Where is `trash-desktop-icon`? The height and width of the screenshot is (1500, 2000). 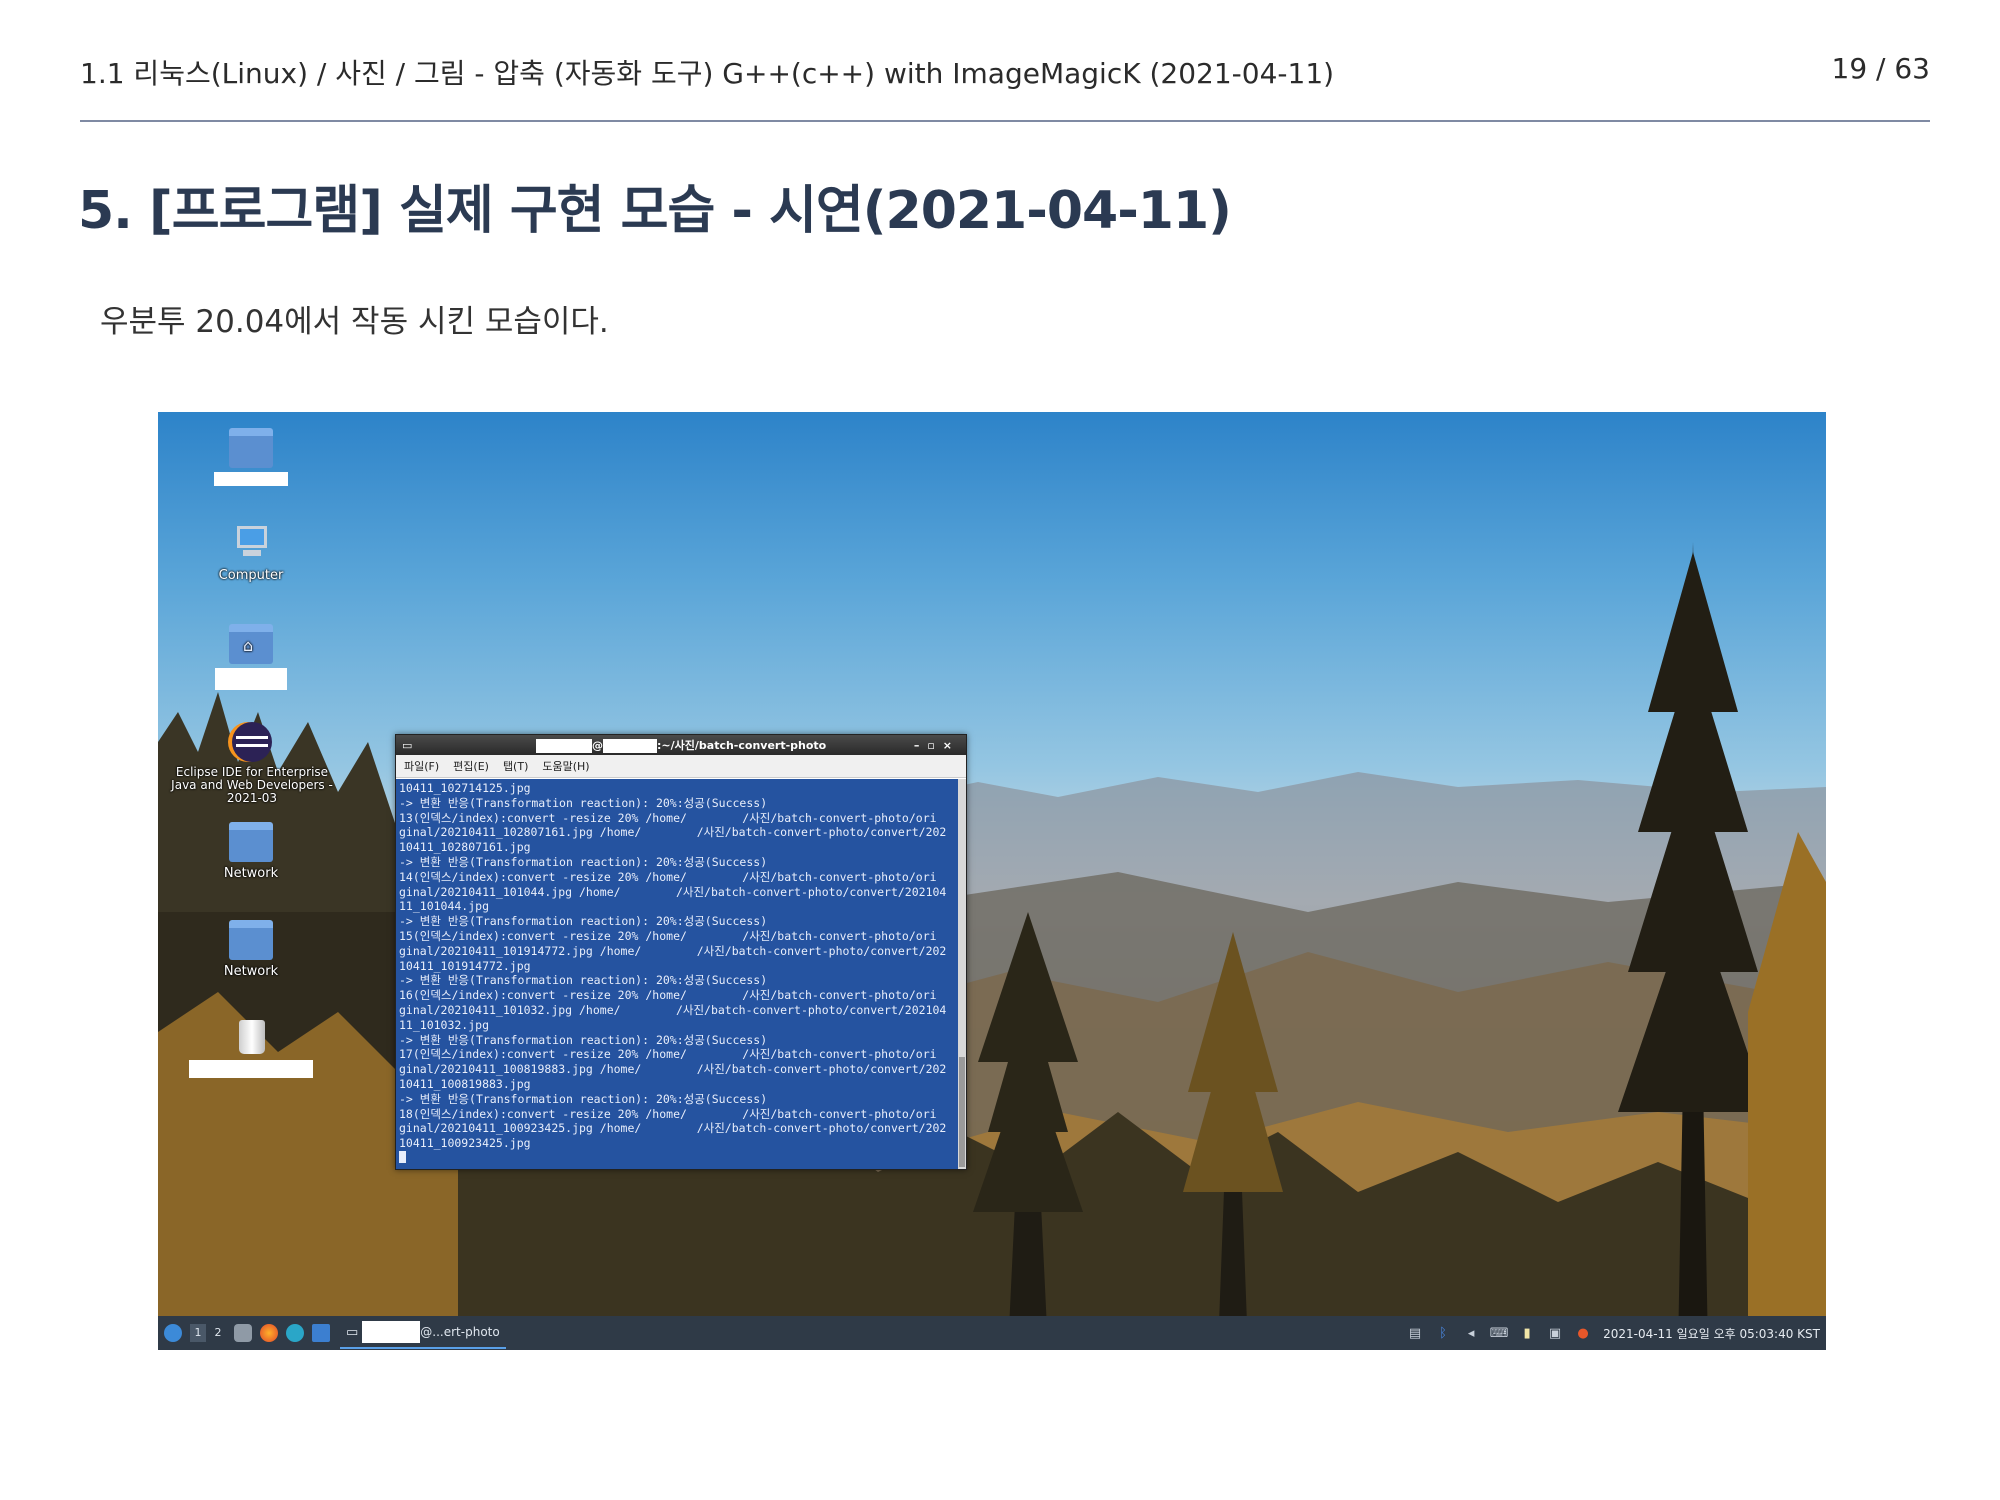 trash-desktop-icon is located at coordinates (251, 1049).